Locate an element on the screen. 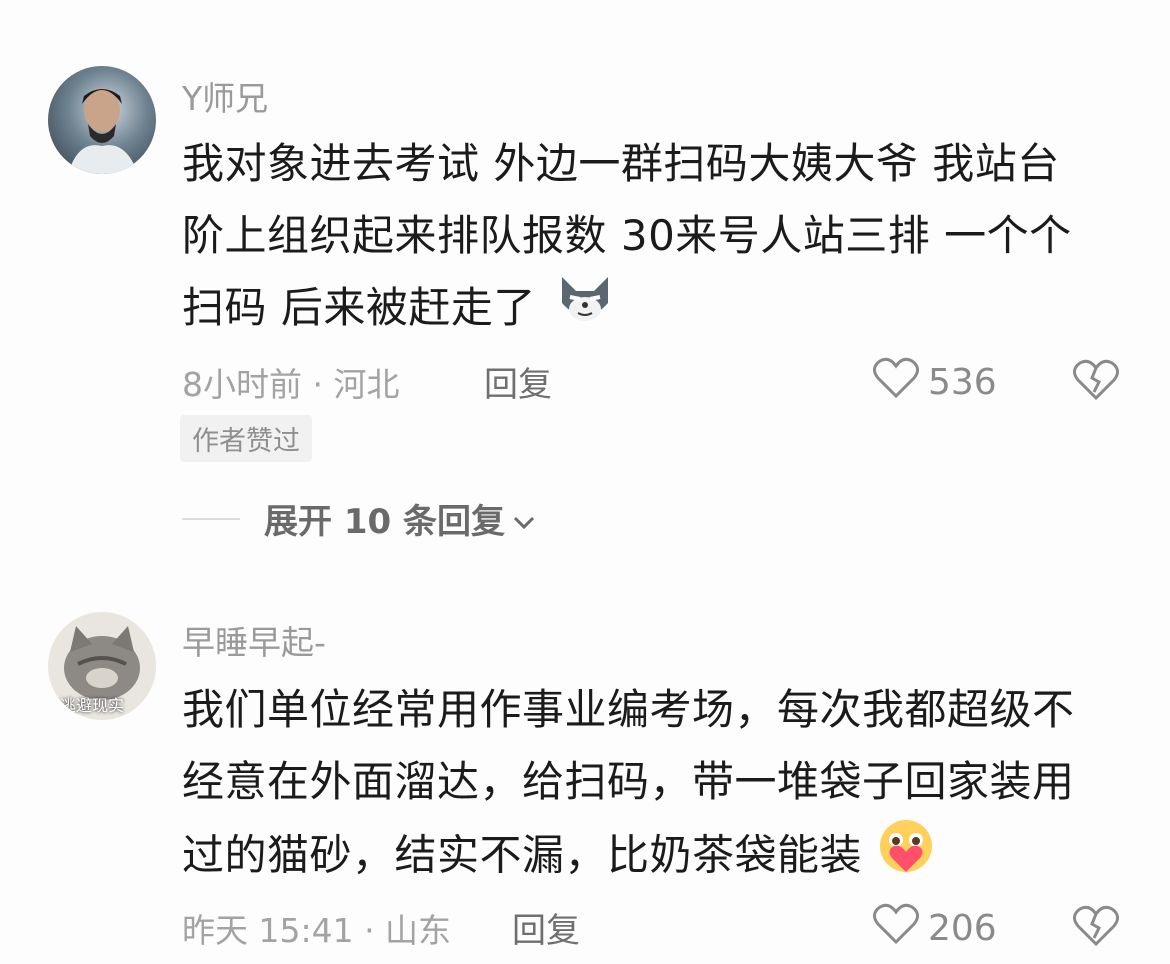 The height and width of the screenshot is (964, 1170). like-button: 536 is located at coordinates (934, 382).